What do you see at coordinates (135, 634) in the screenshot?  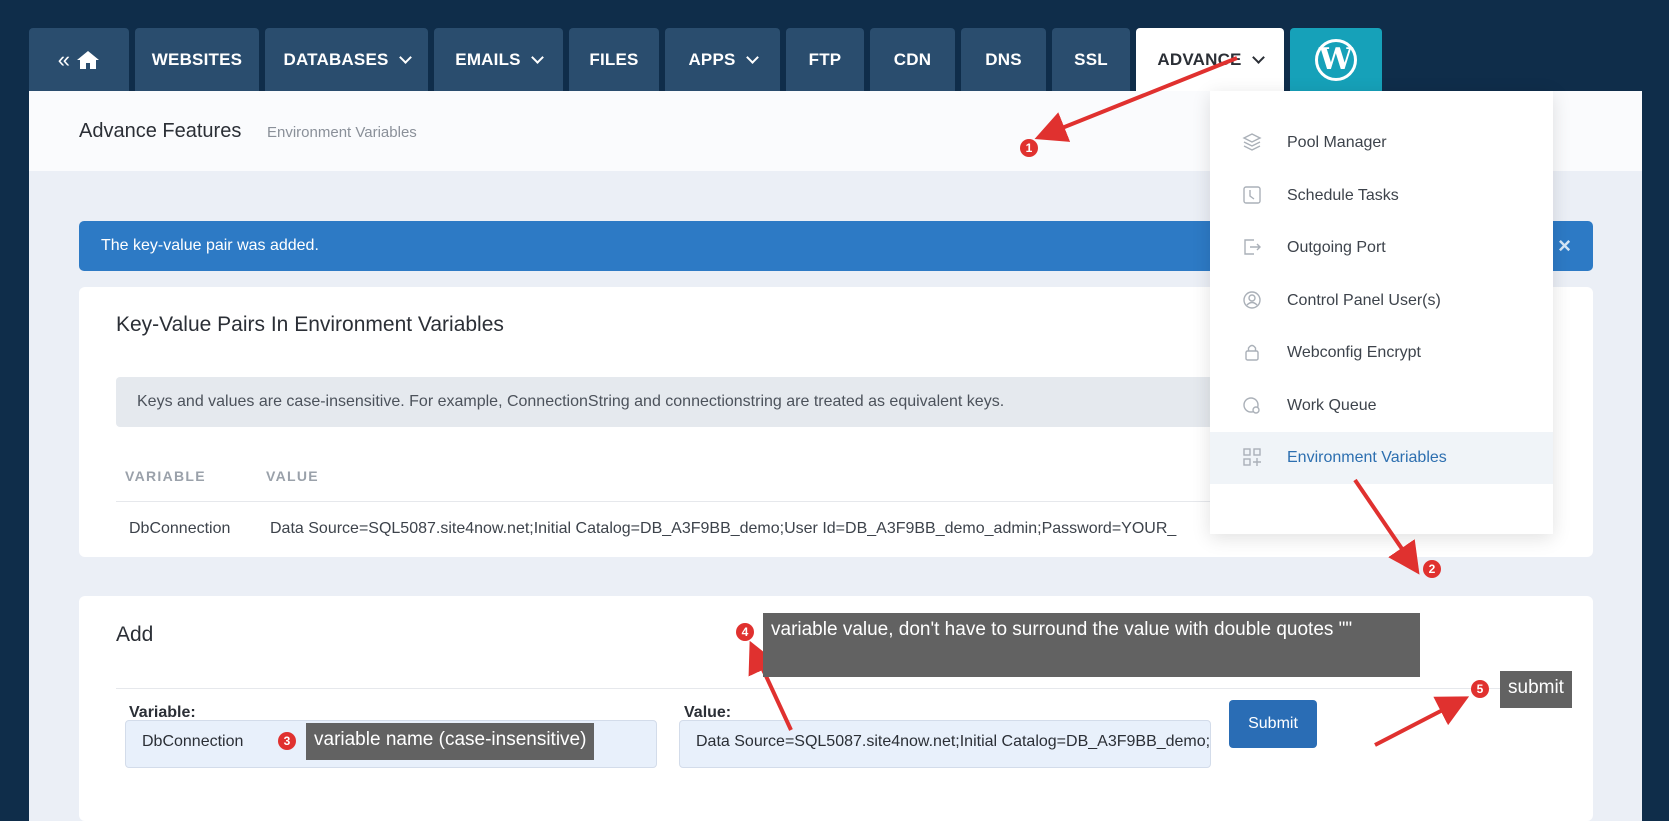 I see `add-card-title: Add` at bounding box center [135, 634].